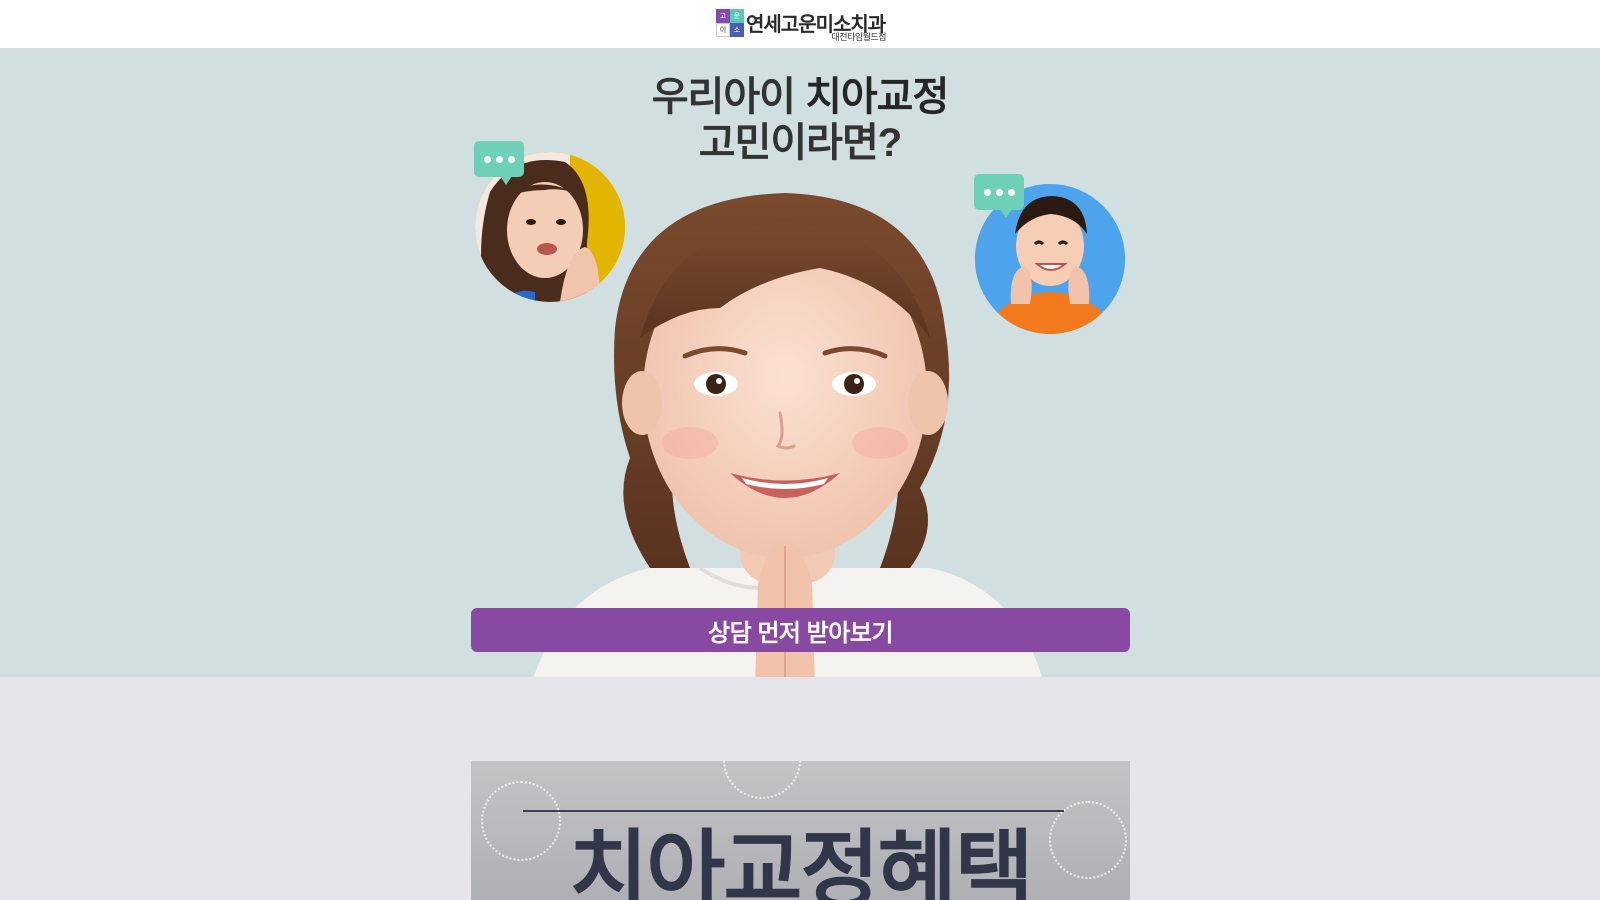 The image size is (1600, 900). What do you see at coordinates (737, 16) in the screenshot?
I see `logo-mark-cell: 운` at bounding box center [737, 16].